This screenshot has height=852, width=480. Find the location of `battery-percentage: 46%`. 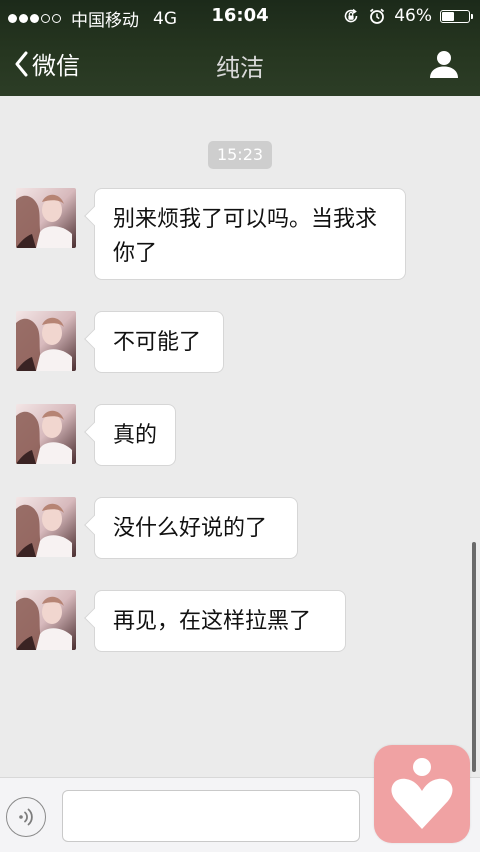

battery-percentage: 46% is located at coordinates (413, 16).